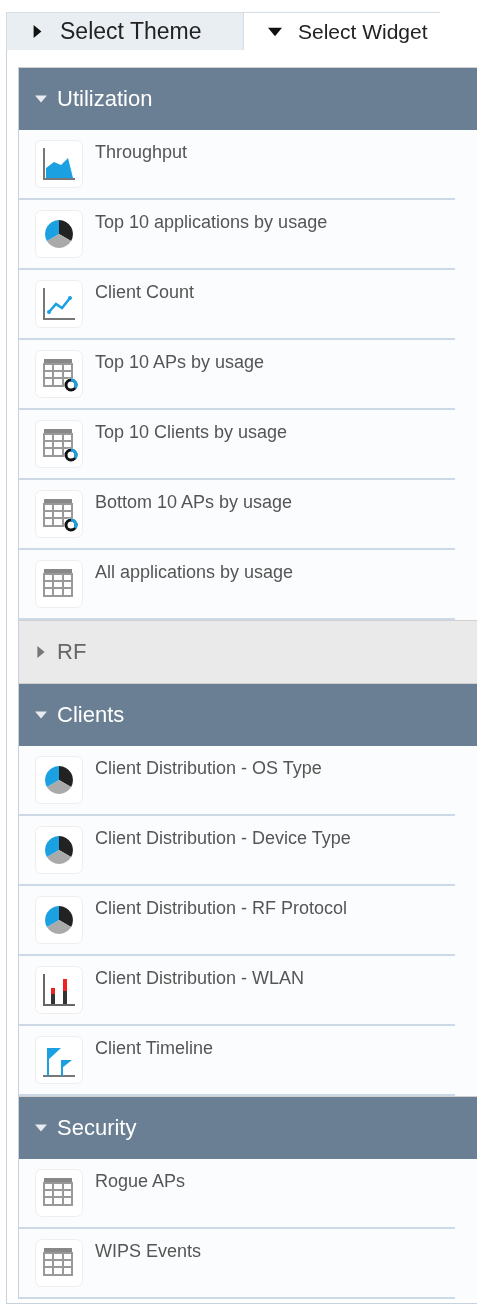  I want to click on section-header: Clients, so click(248, 714).